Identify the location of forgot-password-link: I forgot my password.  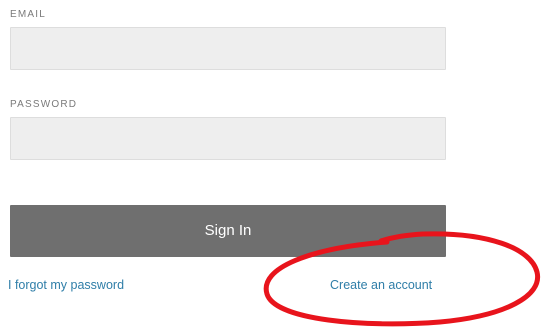
(66, 285).